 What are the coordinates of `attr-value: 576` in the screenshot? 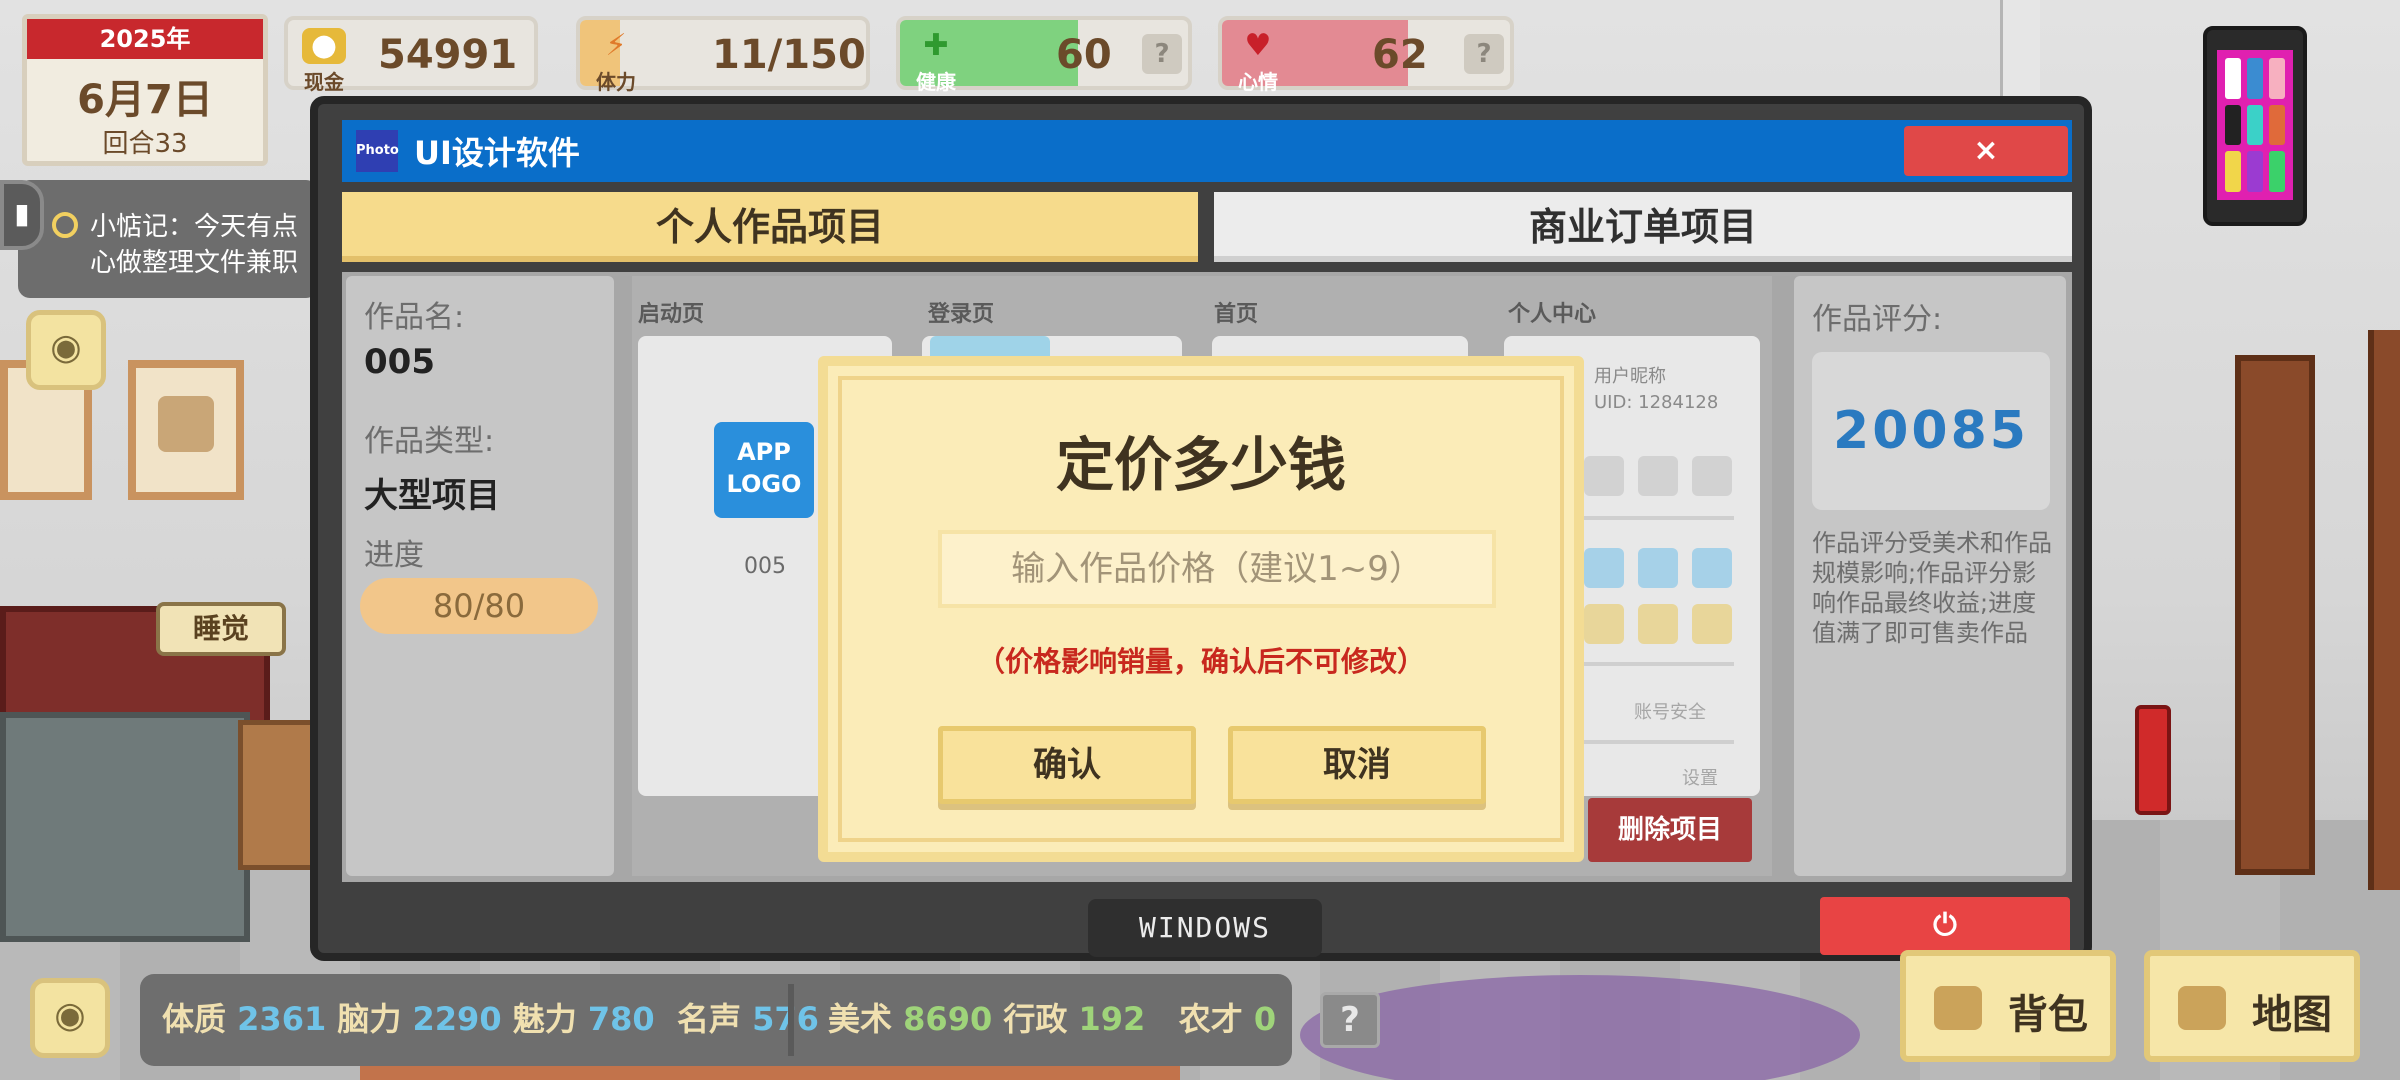 It's located at (785, 1019).